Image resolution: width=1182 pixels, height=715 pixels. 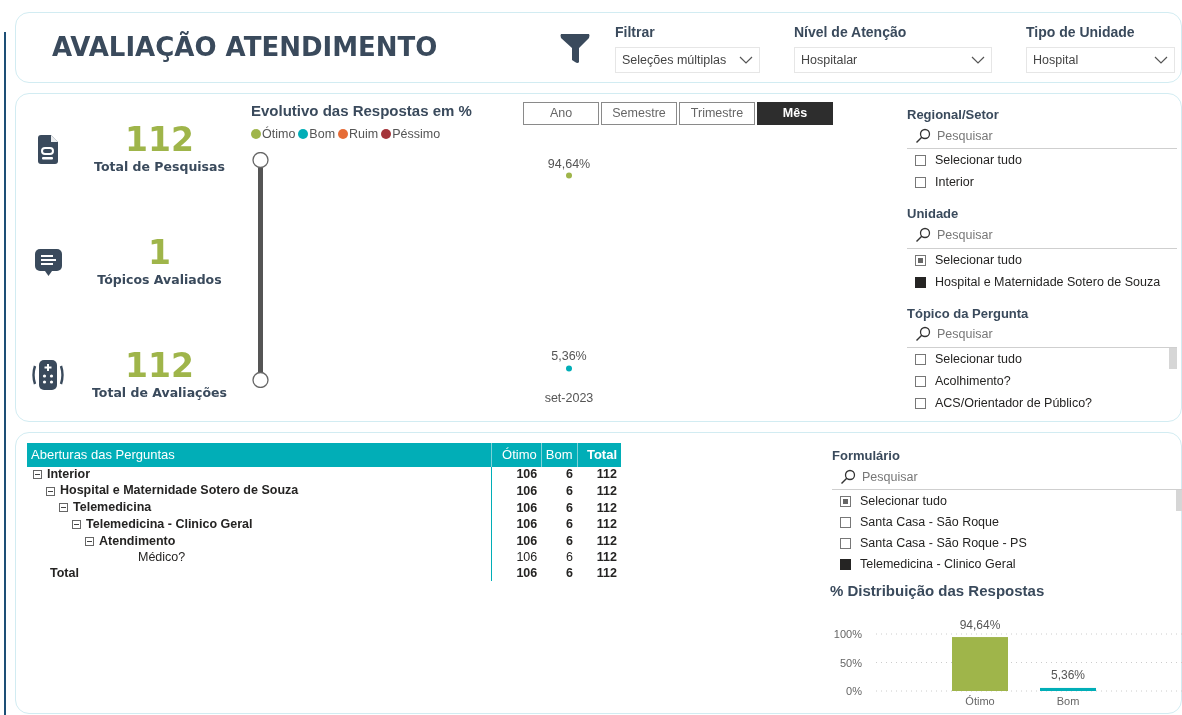 I want to click on slicer-option: Telemedicina - Clinico Geral, so click(x=938, y=565).